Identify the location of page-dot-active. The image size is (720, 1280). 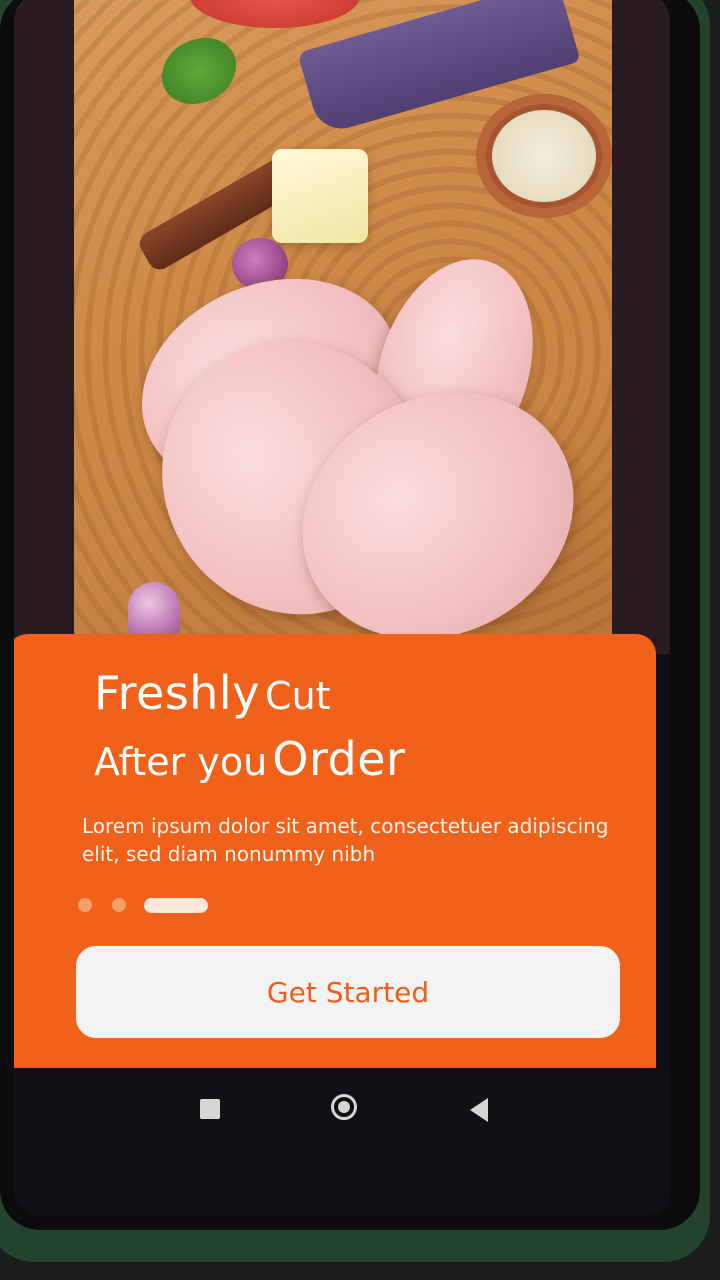
(176, 905).